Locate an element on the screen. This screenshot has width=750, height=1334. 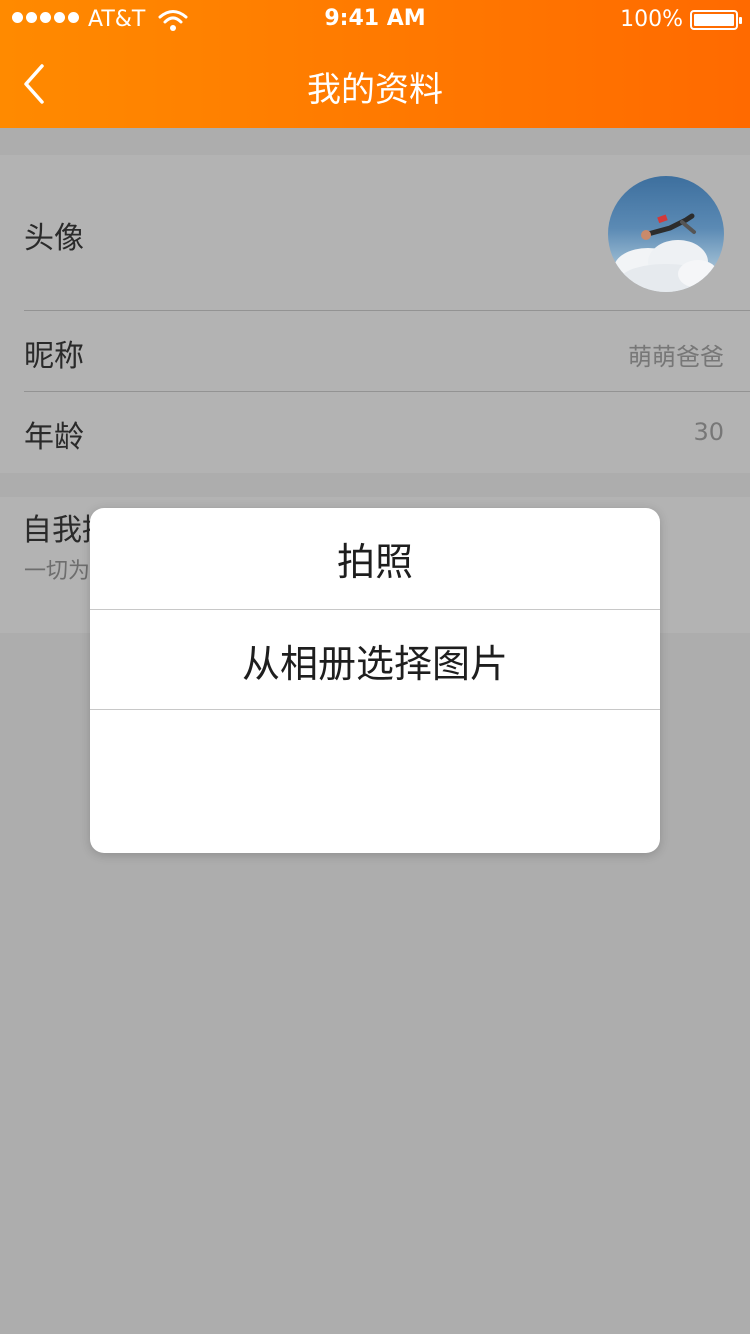
battery-fill is located at coordinates (714, 20).